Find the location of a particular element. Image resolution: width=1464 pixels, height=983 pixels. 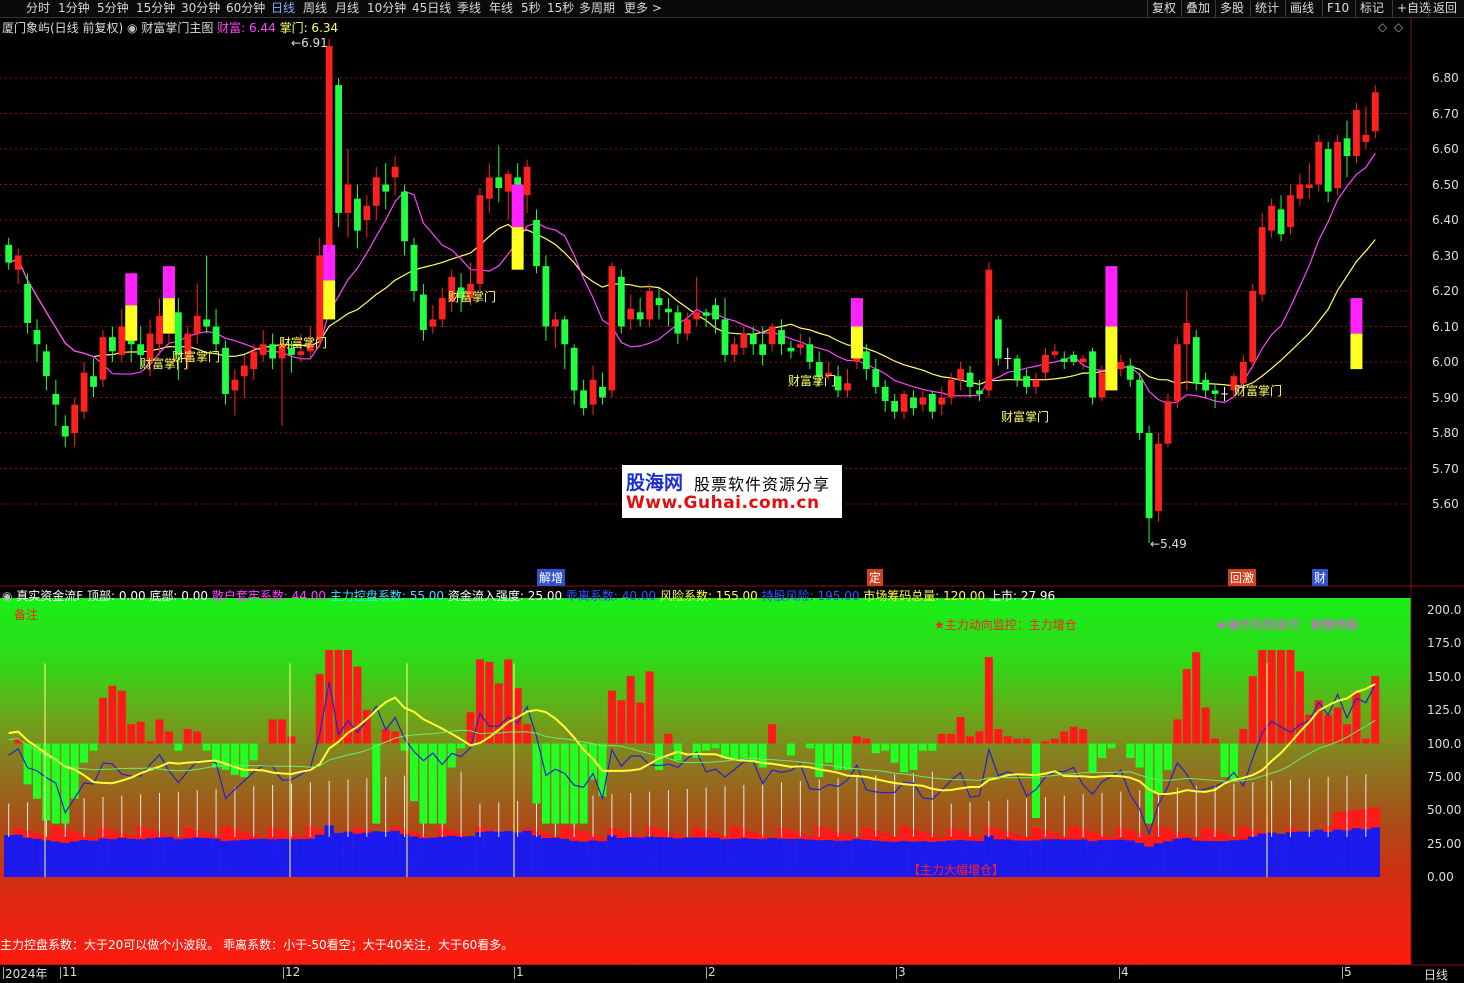

date-label: 4 is located at coordinates (1125, 972).